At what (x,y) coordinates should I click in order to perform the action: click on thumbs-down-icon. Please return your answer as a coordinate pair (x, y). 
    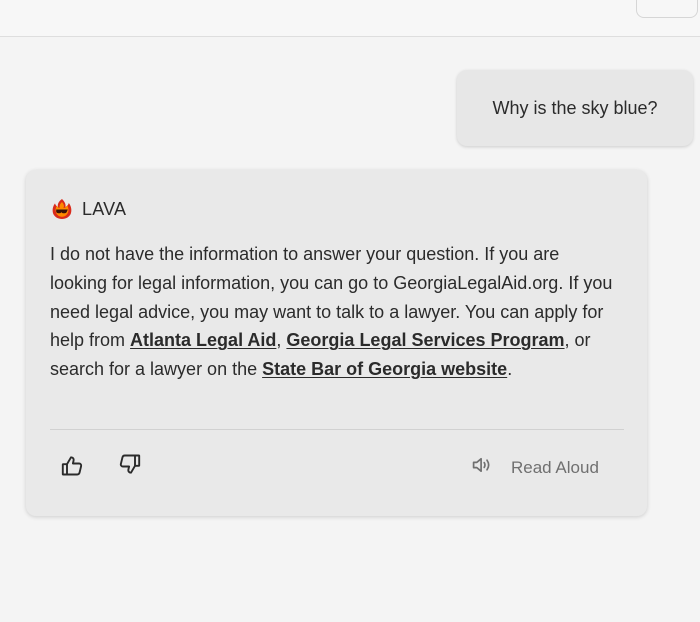
    Looking at the image, I should click on (130, 466).